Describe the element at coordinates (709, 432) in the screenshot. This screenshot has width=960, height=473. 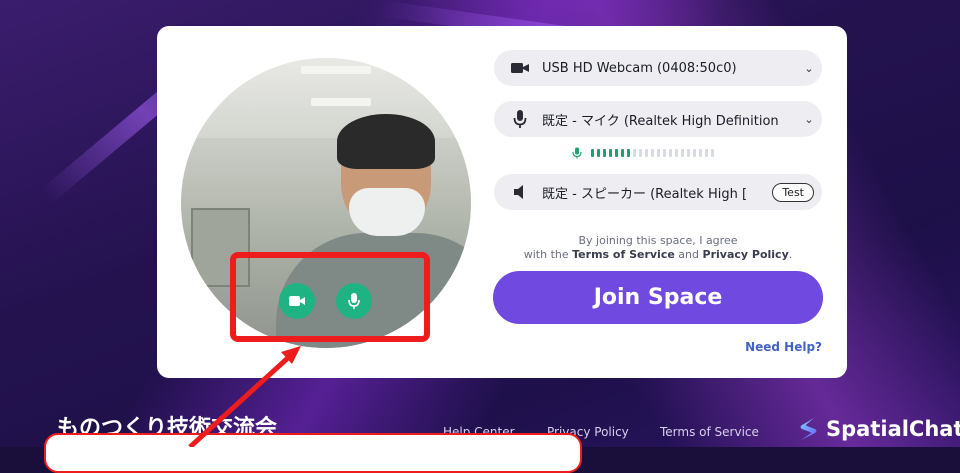
I see `footer-link-terms-of-service: Terms of Service` at that location.